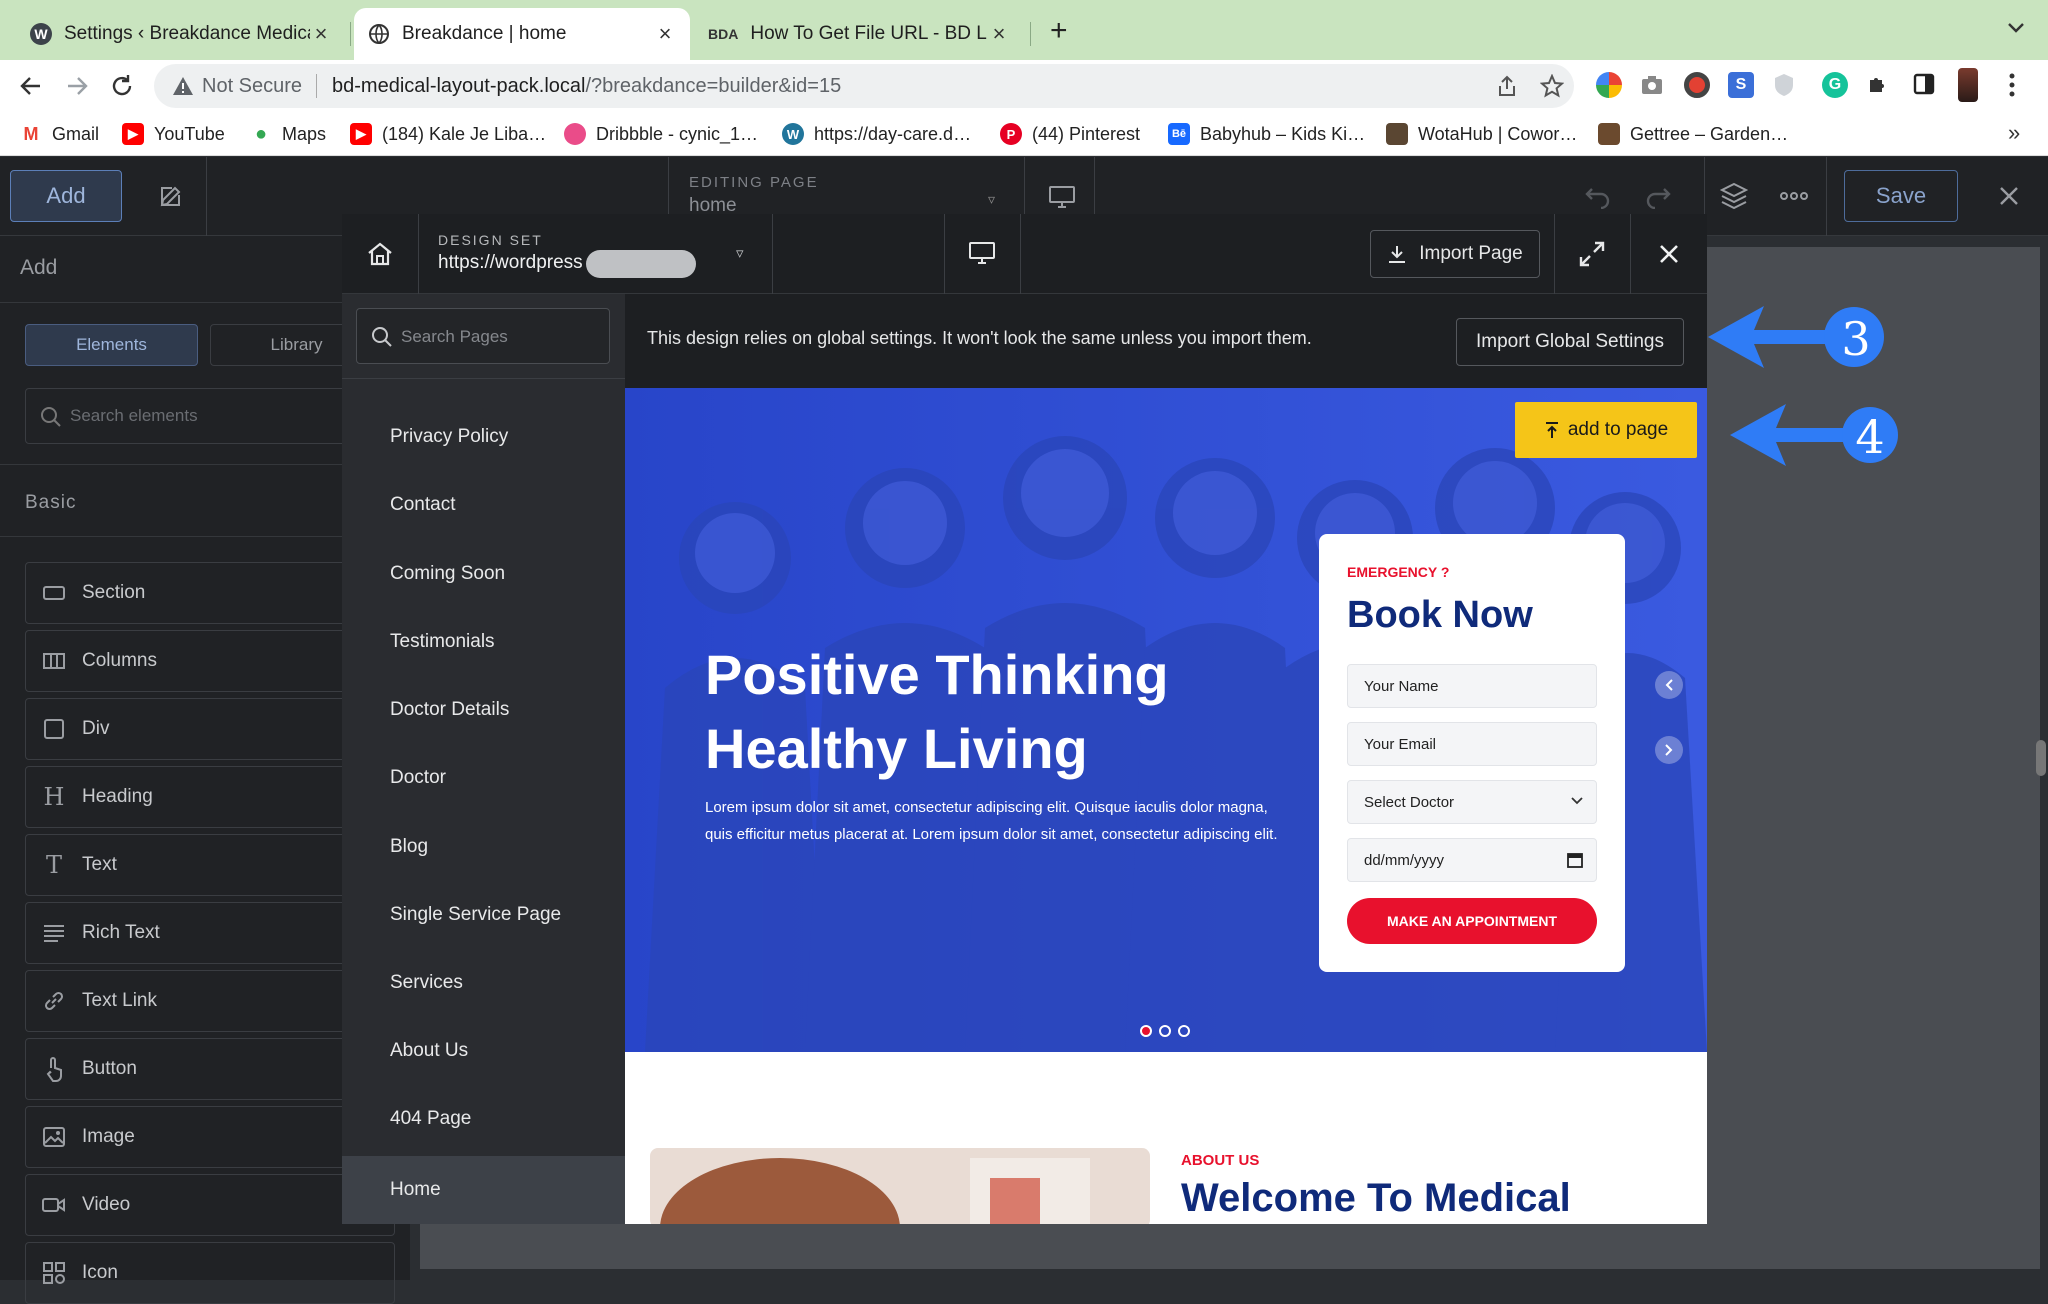 This screenshot has height=1304, width=2048. I want to click on bookmark-pinterest: P (44) Pinterest, so click(1070, 134).